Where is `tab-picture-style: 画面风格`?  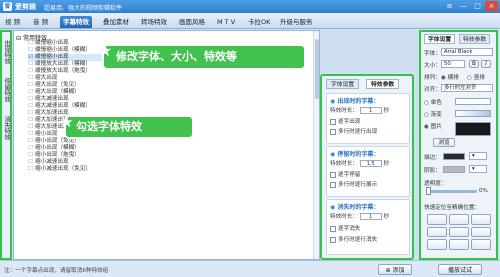
tab-picture-style: 画面风格 is located at coordinates (192, 22).